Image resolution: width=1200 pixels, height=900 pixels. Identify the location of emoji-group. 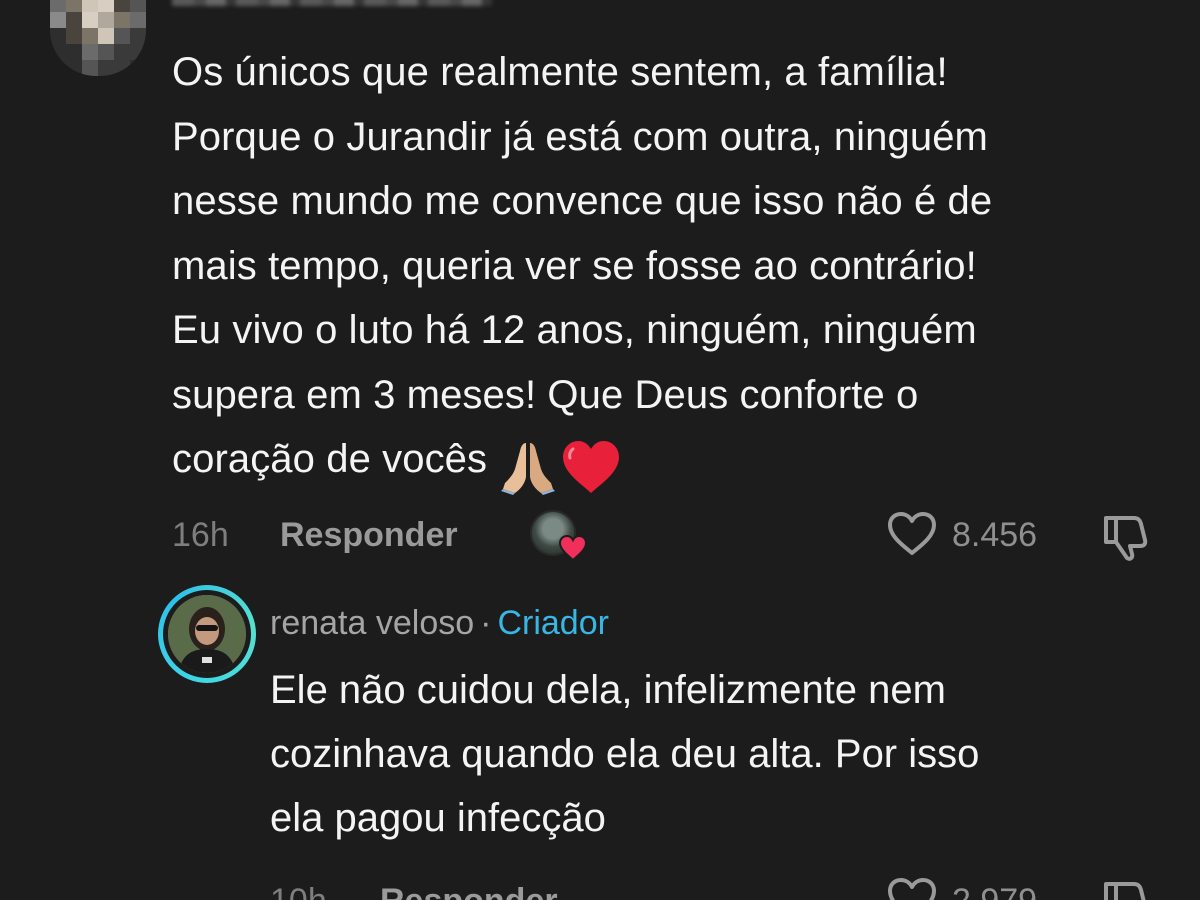
(560, 465).